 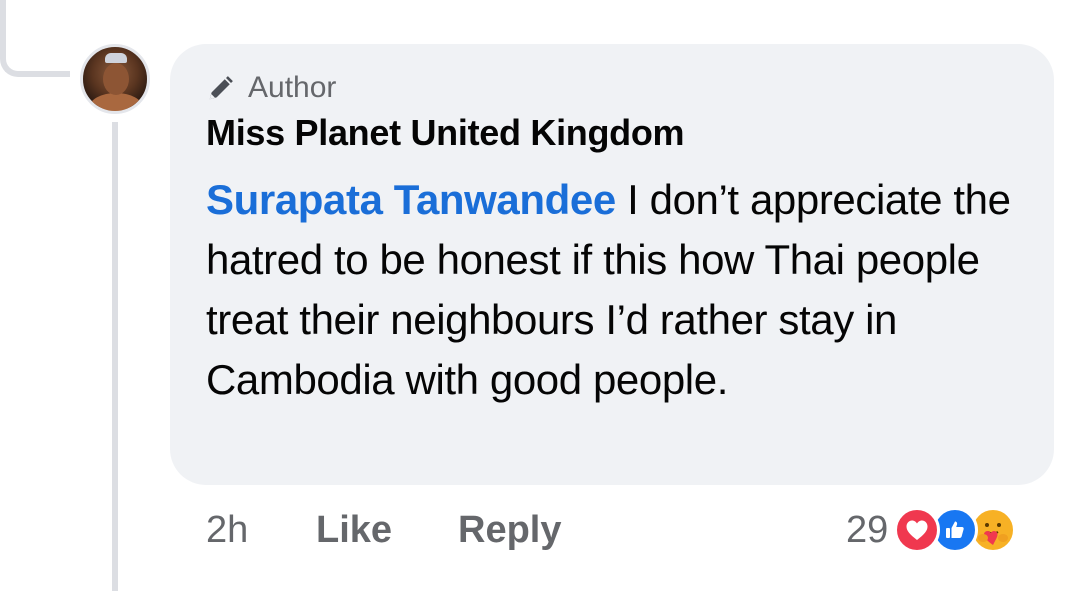 I want to click on comment-timestamp: 2h, so click(x=227, y=530).